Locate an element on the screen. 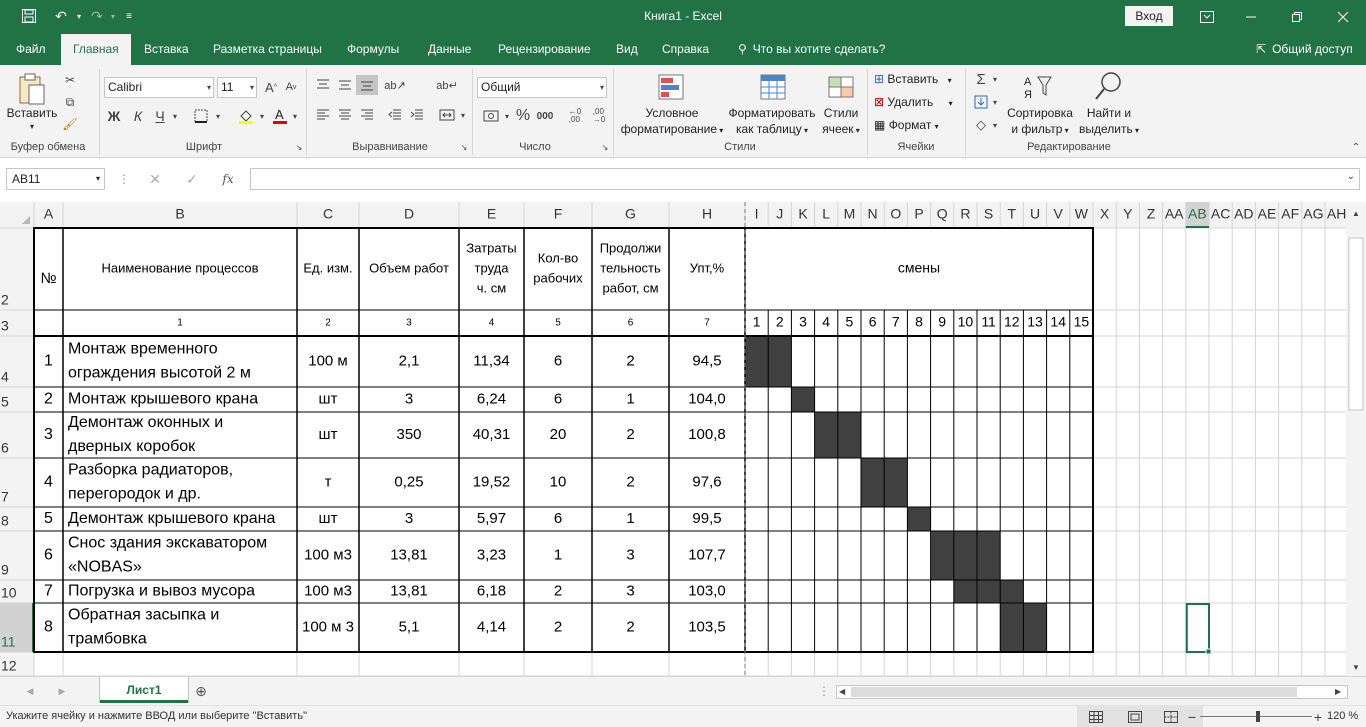 The image size is (1366, 727). column-header: A is located at coordinates (49, 214).